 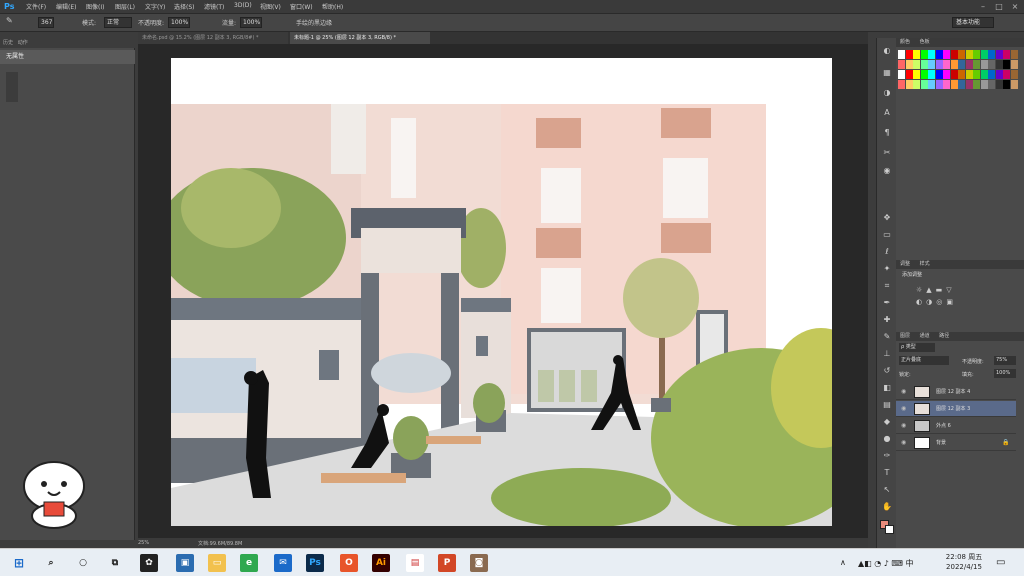 What do you see at coordinates (917, 347) in the screenshot?
I see `layer-kind-filter: ρ 类型` at bounding box center [917, 347].